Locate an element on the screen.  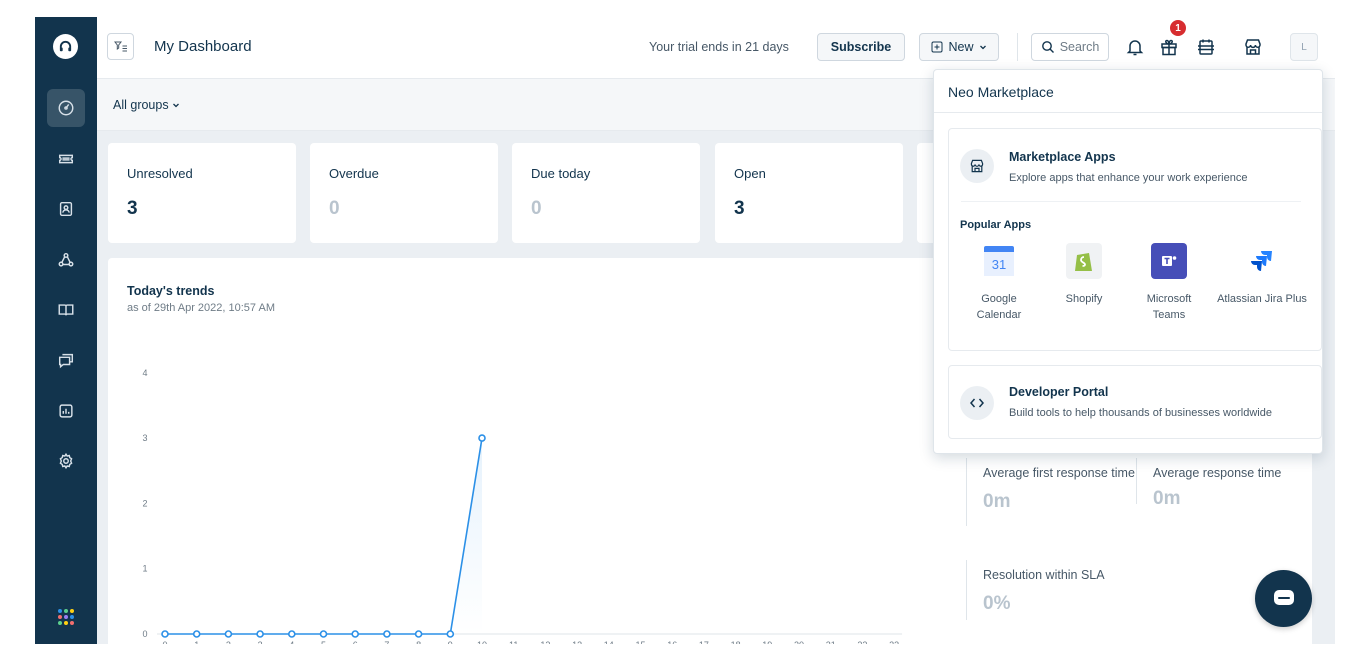
metric-value: 0 is located at coordinates (536, 208).